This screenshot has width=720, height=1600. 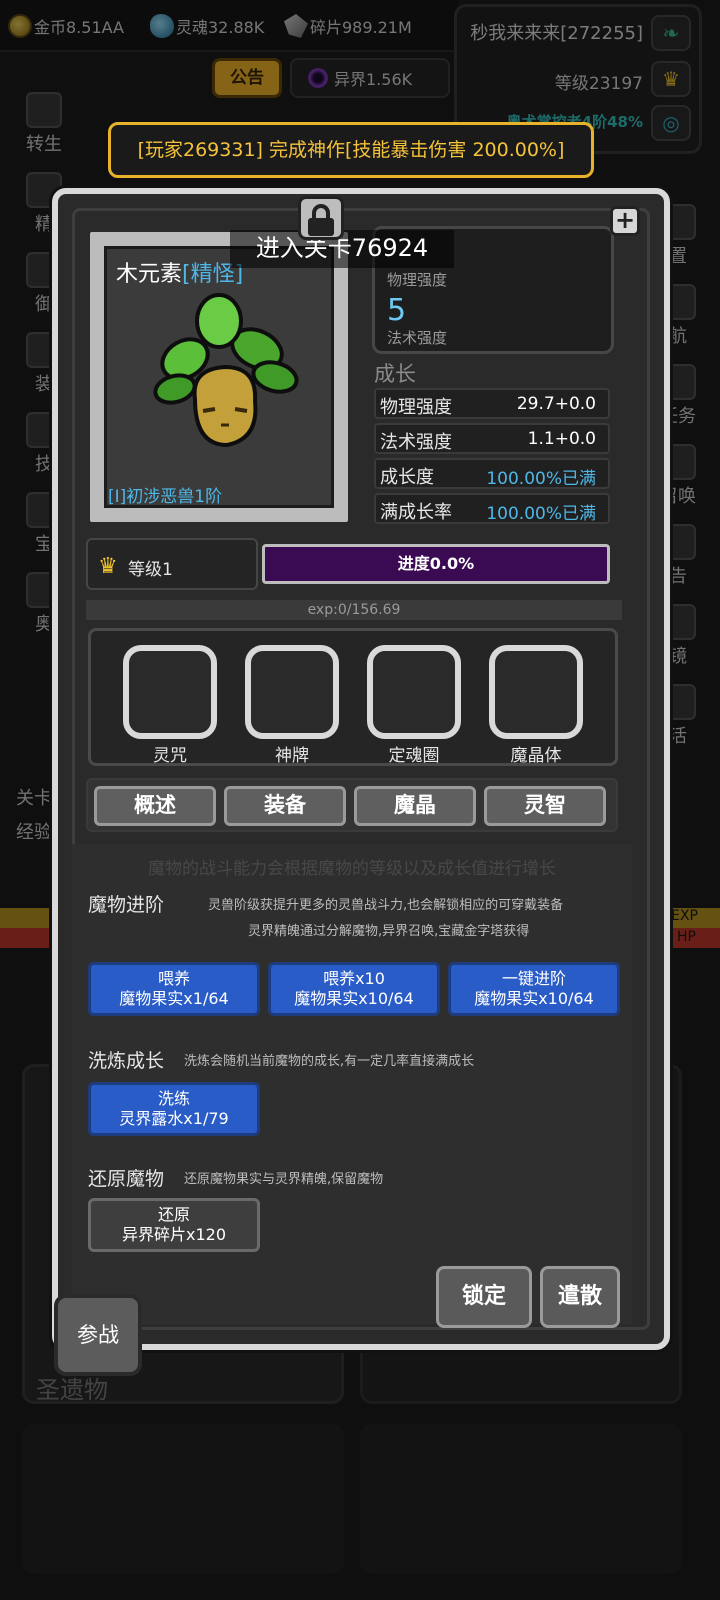 What do you see at coordinates (329, 1061) in the screenshot?
I see `refine-desc: 洗炼会随机当前魔物的成长,有一定几率直接满成长` at bounding box center [329, 1061].